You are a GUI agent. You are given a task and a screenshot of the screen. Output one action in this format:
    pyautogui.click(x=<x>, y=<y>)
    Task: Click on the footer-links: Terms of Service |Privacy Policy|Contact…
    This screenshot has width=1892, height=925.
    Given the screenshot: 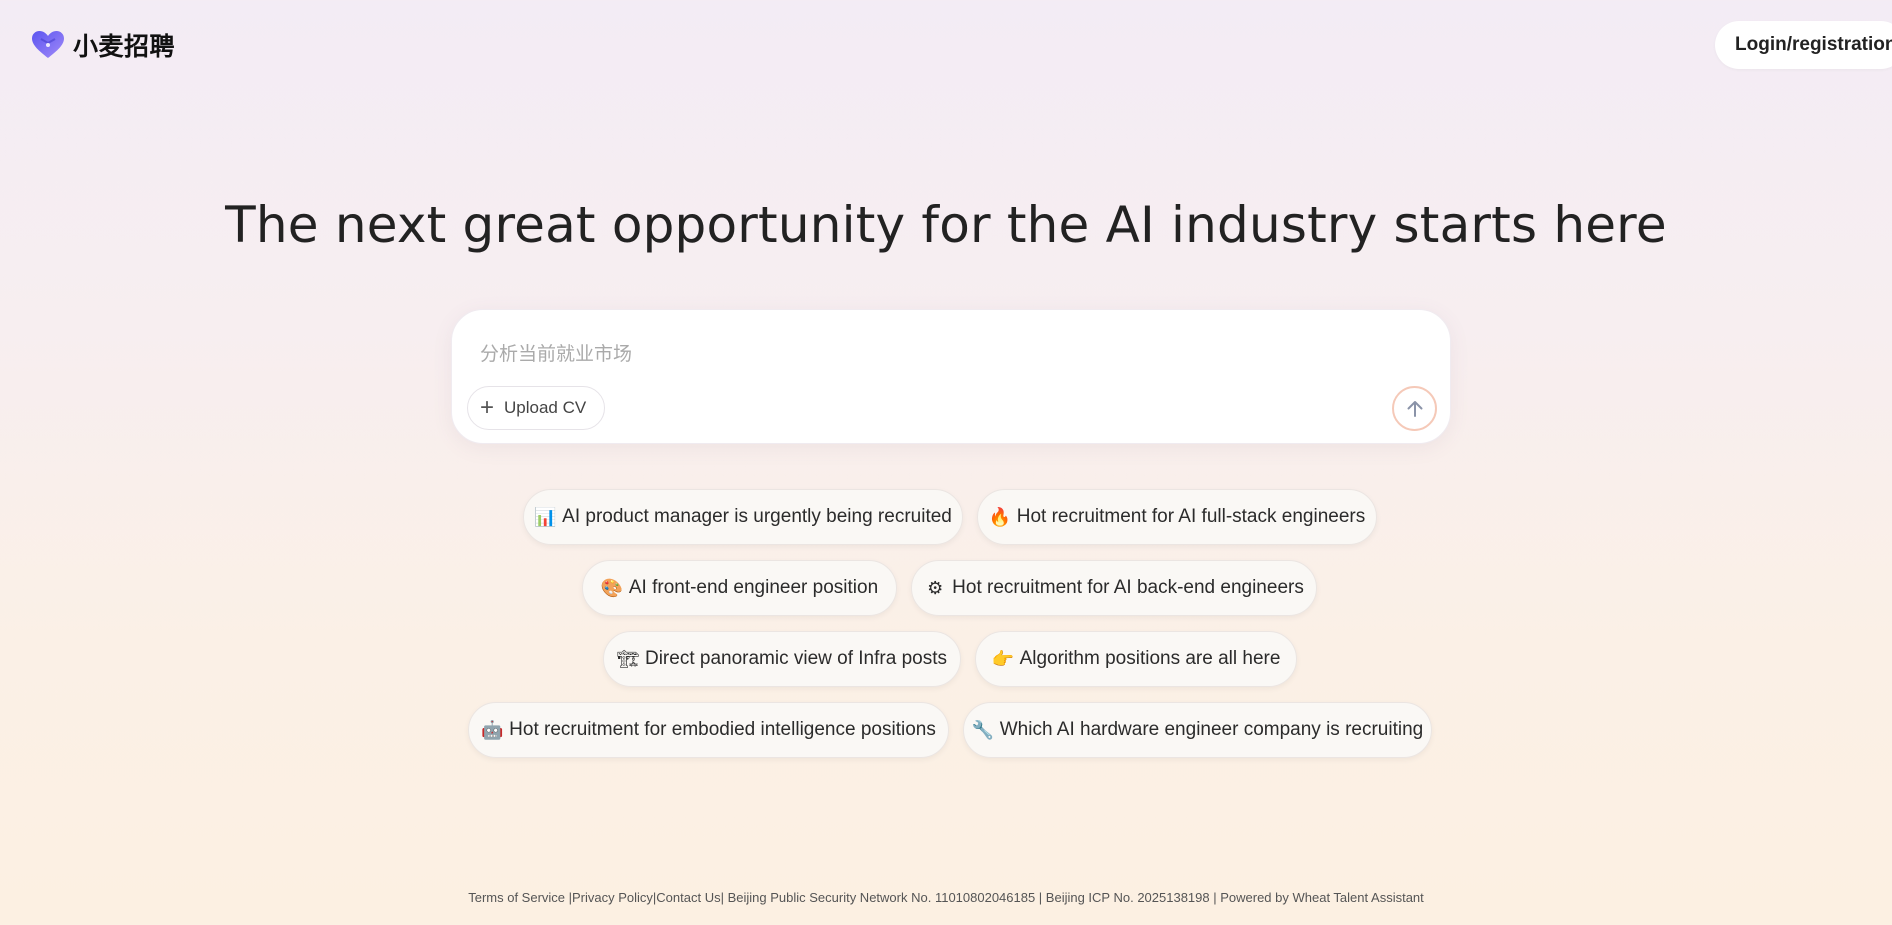 What is the action you would take?
    pyautogui.click(x=946, y=897)
    